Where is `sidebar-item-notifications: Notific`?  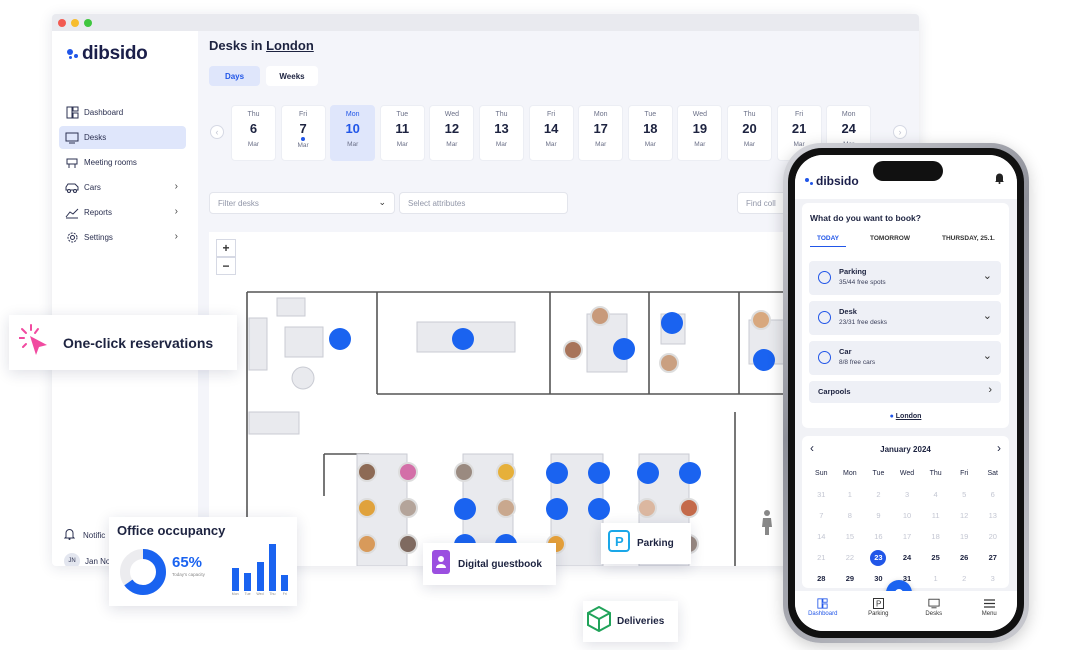
sidebar-item-notifications: Notific is located at coordinates (84, 535).